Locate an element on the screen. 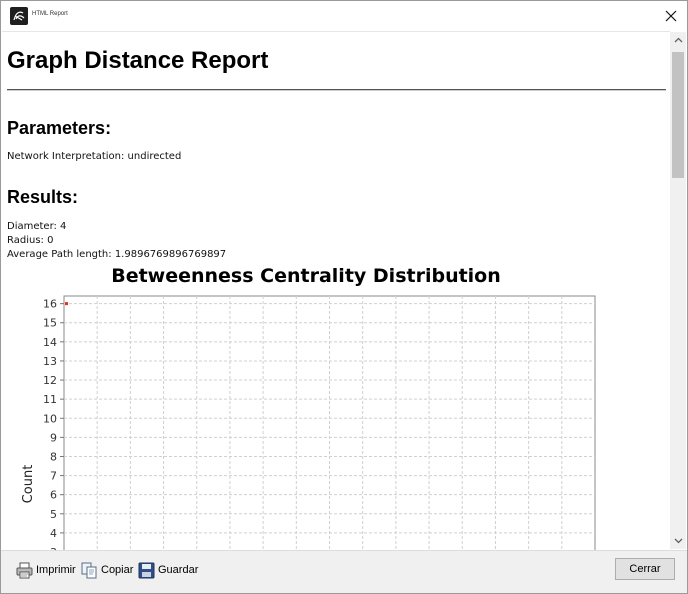  printer-icon is located at coordinates (24, 570).